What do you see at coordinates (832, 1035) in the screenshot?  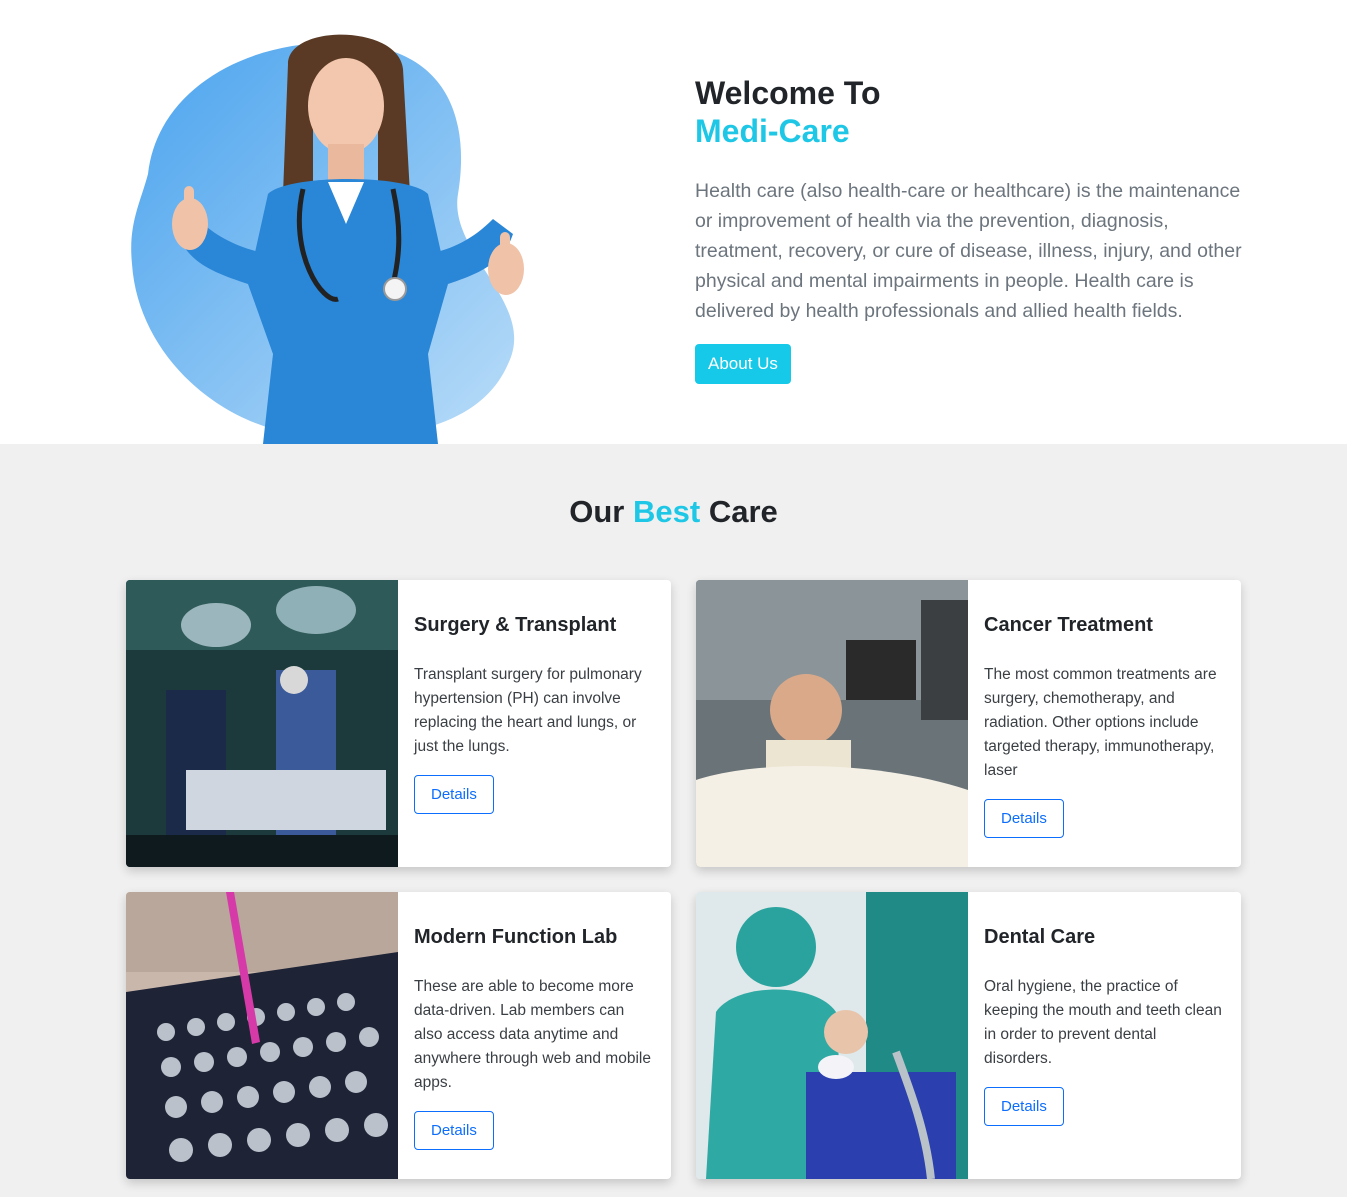 I see `dentist-photo` at bounding box center [832, 1035].